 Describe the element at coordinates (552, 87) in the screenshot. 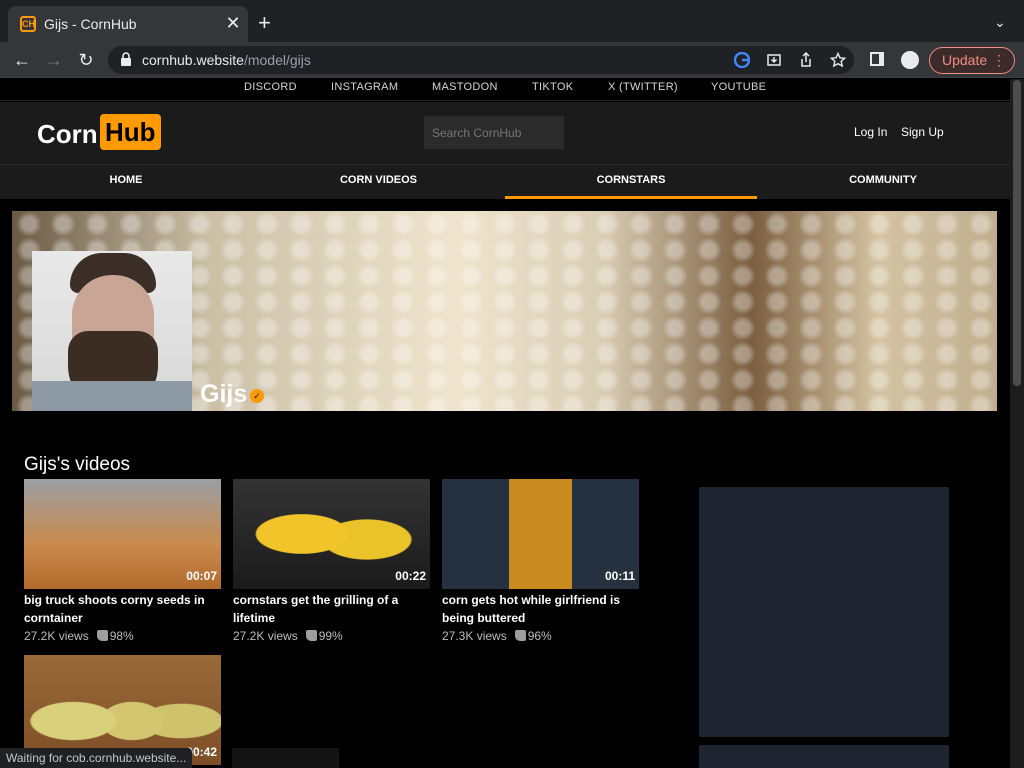

I see `social-link-tiktok: TIKTOK` at that location.